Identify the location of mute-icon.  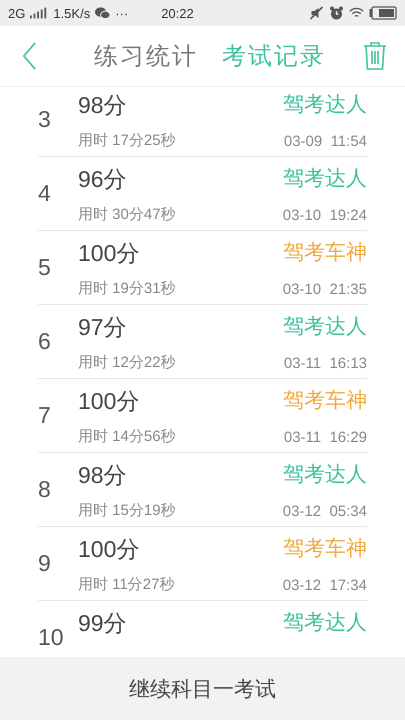
(316, 13).